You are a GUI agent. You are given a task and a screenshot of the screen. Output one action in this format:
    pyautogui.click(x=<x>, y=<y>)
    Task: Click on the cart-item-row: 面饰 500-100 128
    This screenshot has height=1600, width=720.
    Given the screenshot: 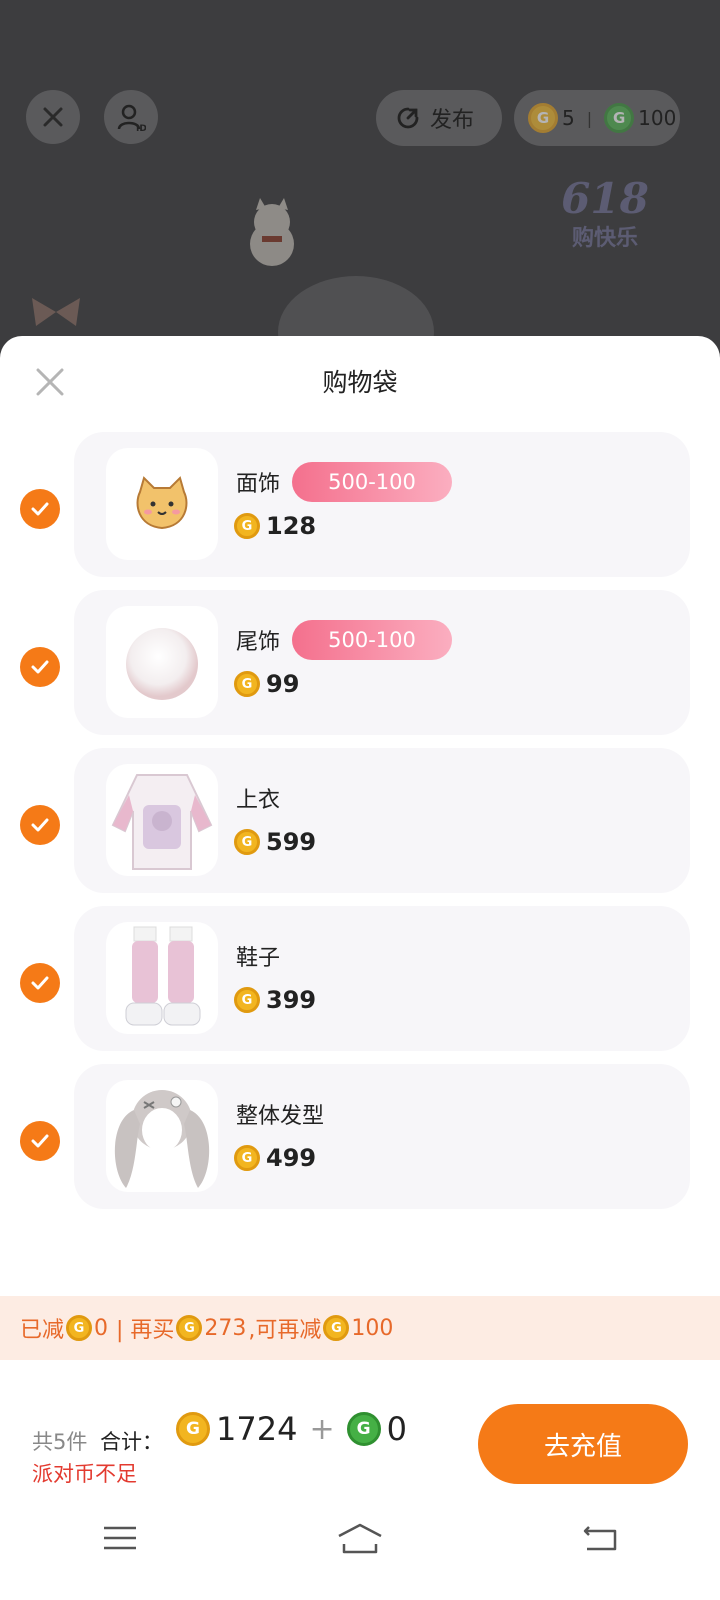 What is the action you would take?
    pyautogui.click(x=360, y=511)
    